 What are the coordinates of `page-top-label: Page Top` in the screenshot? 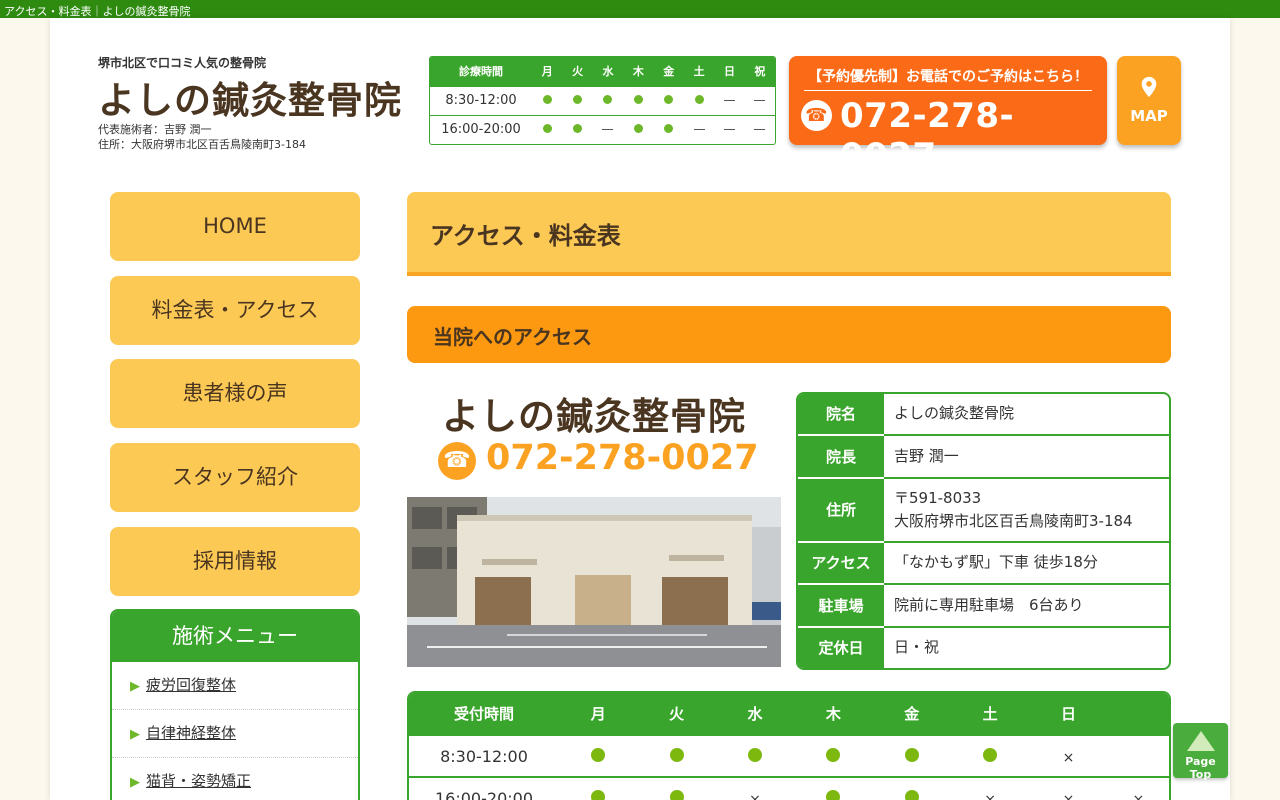 It's located at (1200, 768).